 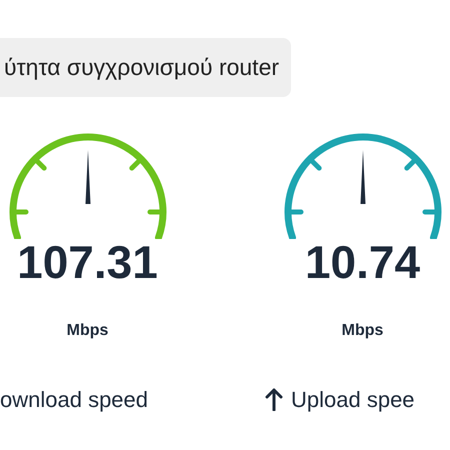 I want to click on speed-label: ownload speed, so click(x=74, y=400).